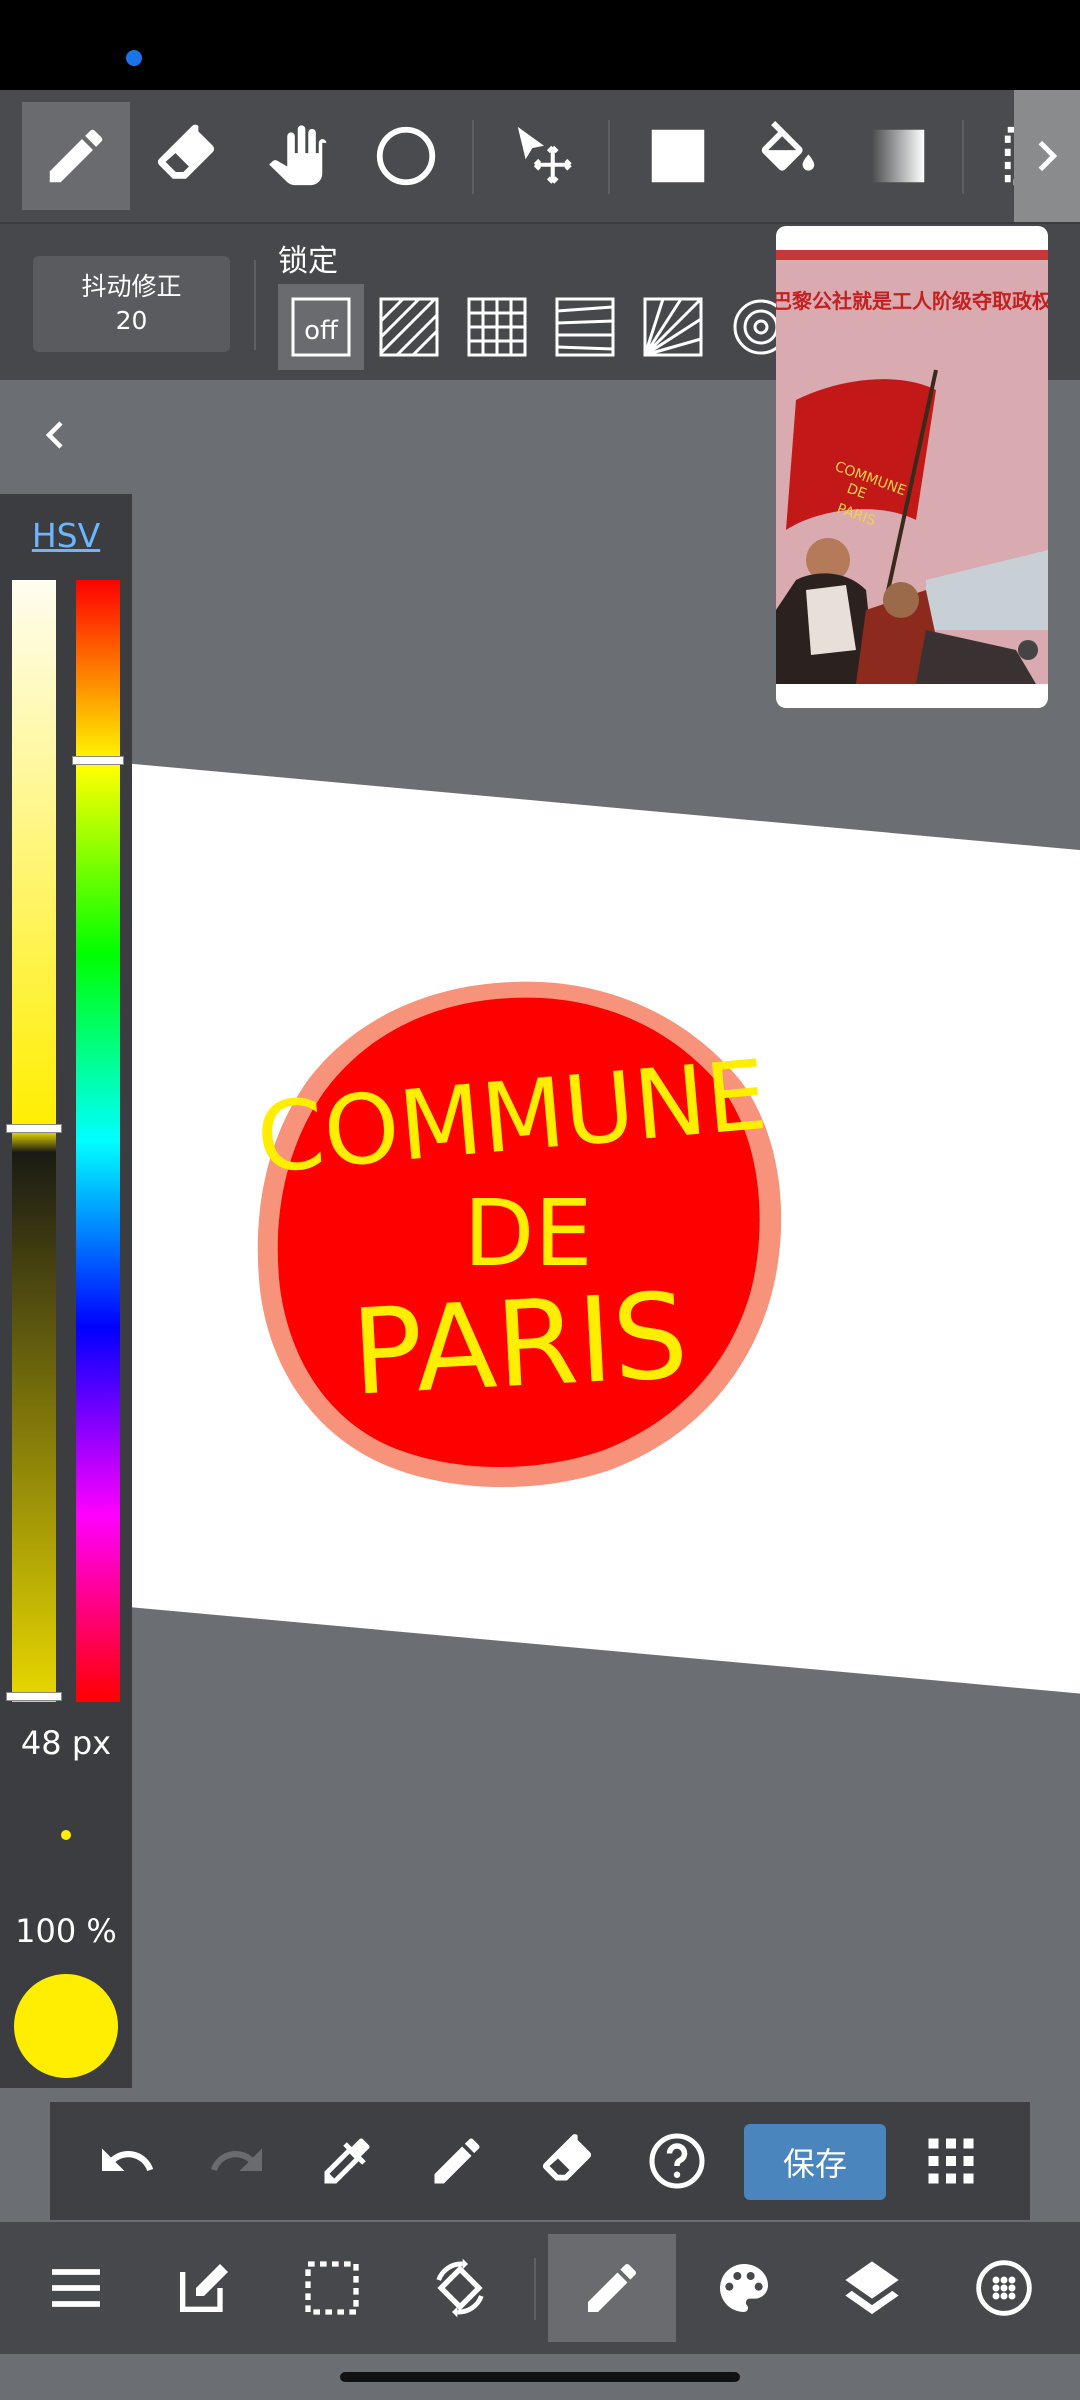  Describe the element at coordinates (66, 1931) in the screenshot. I see `opacity-label: 100 %` at that location.